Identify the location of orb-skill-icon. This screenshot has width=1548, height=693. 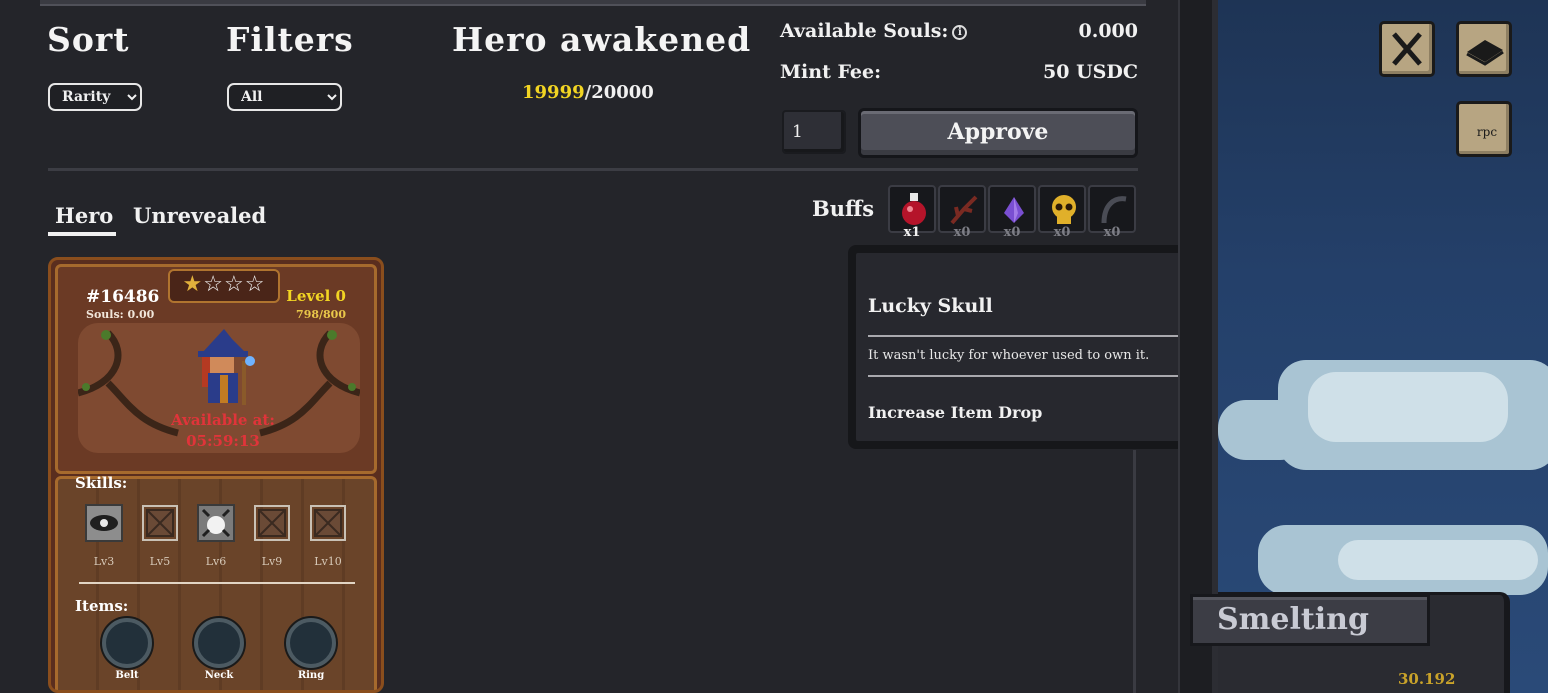
(216, 523).